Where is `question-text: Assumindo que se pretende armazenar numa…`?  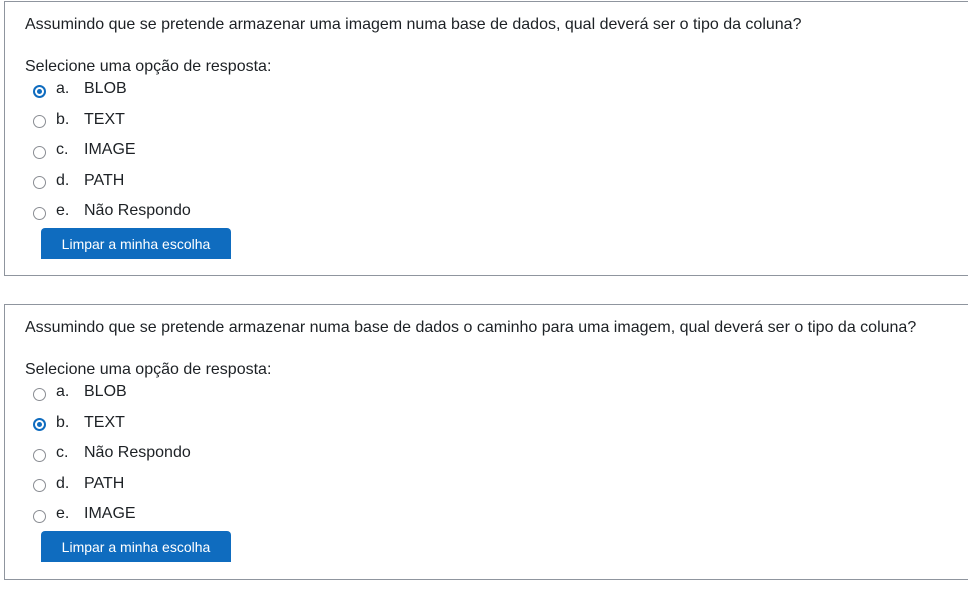 question-text: Assumindo que se pretende armazenar numa… is located at coordinates (471, 327).